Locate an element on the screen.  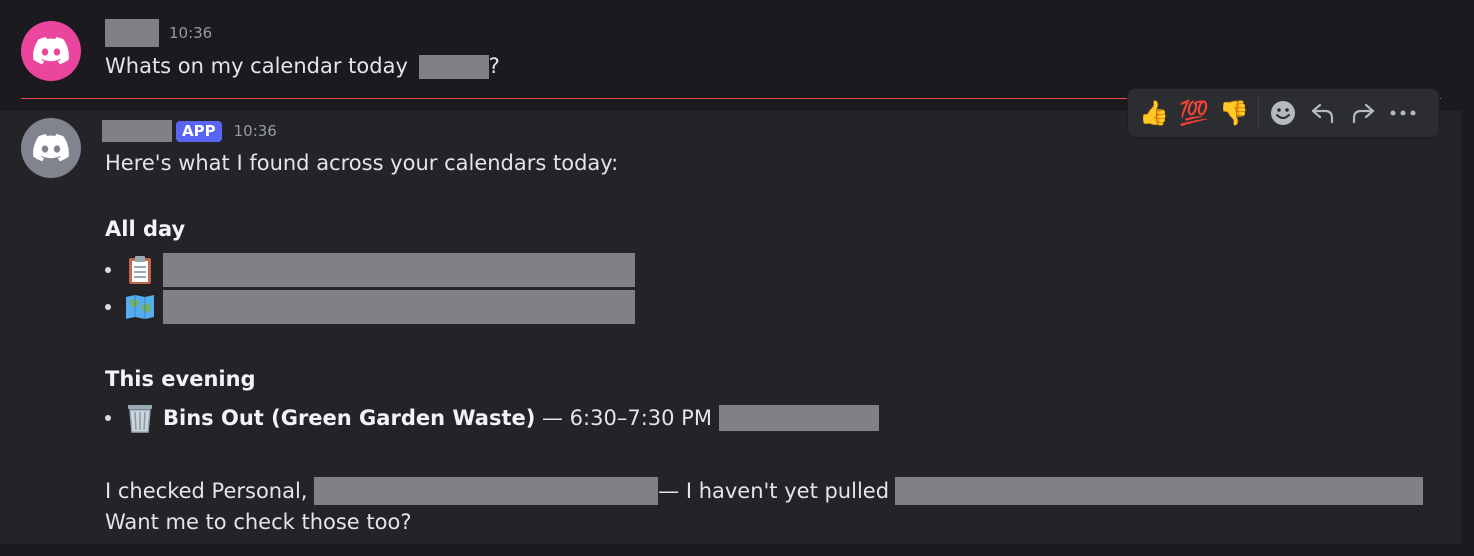
more-icon is located at coordinates (1403, 113).